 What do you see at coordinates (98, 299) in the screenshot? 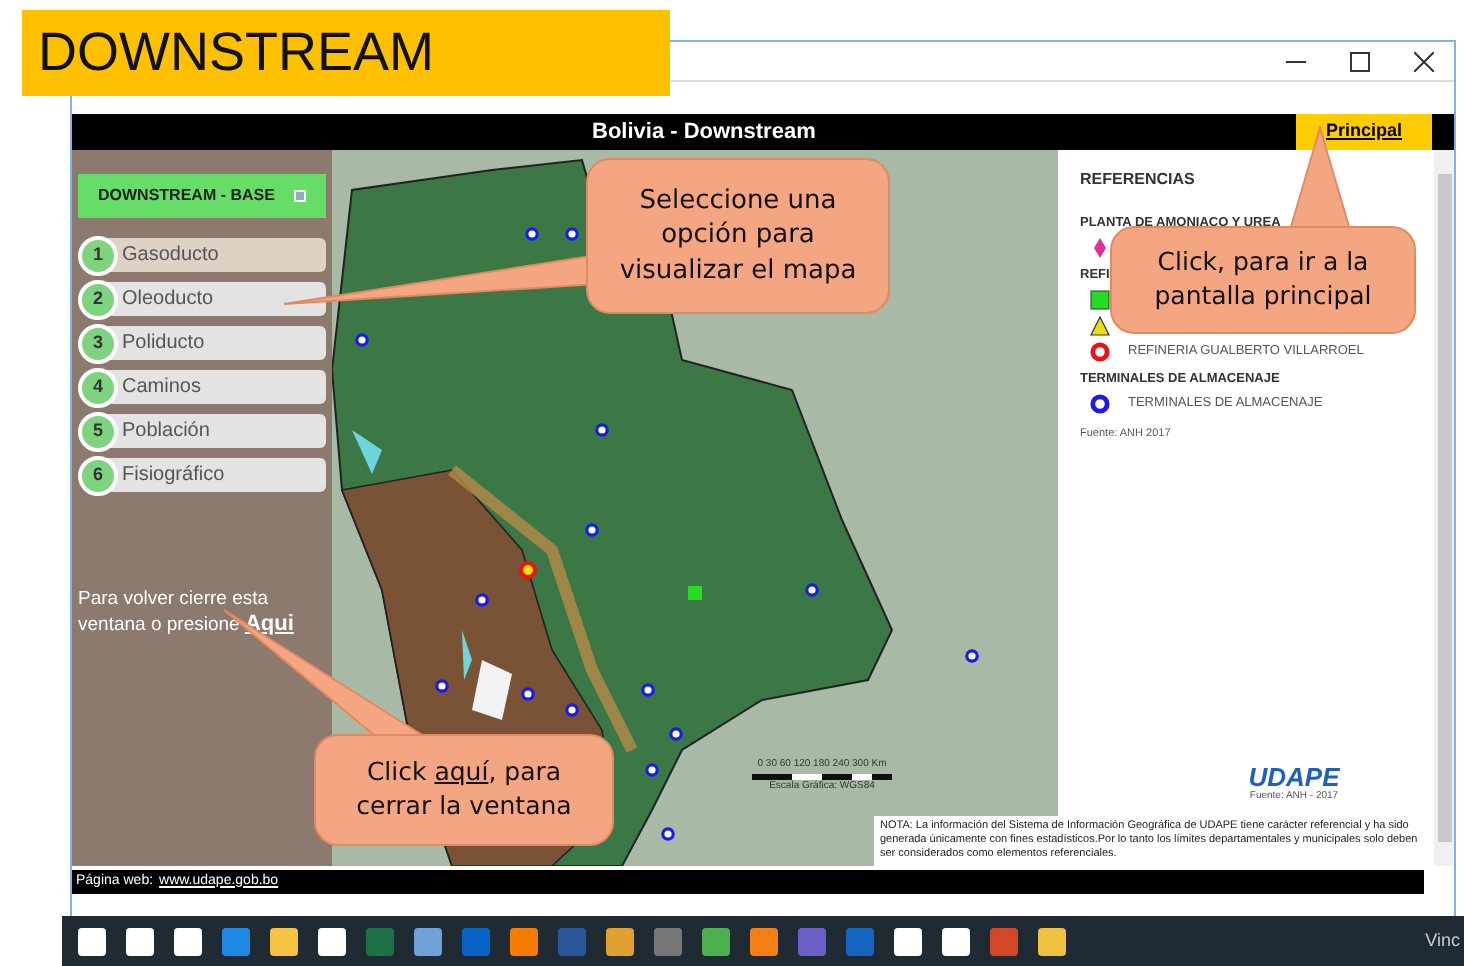
I see `number-badge: 2` at bounding box center [98, 299].